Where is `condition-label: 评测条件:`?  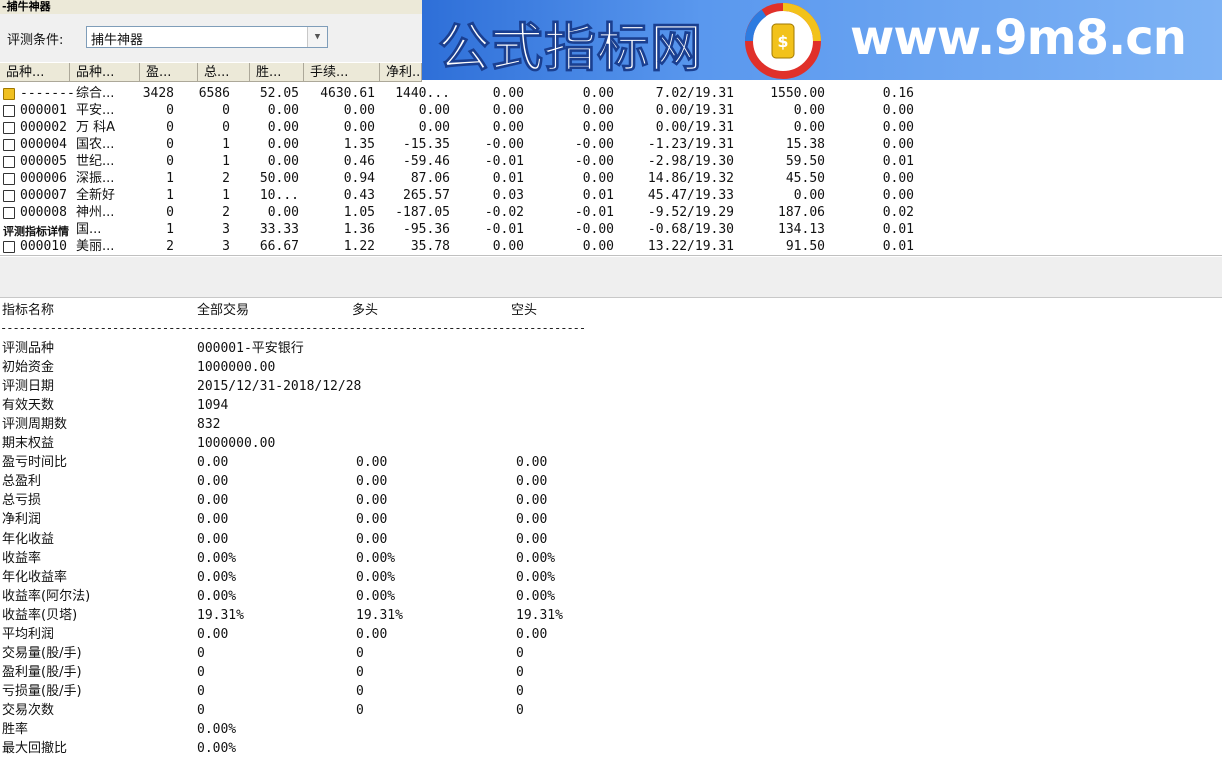 condition-label: 评测条件: is located at coordinates (35, 40).